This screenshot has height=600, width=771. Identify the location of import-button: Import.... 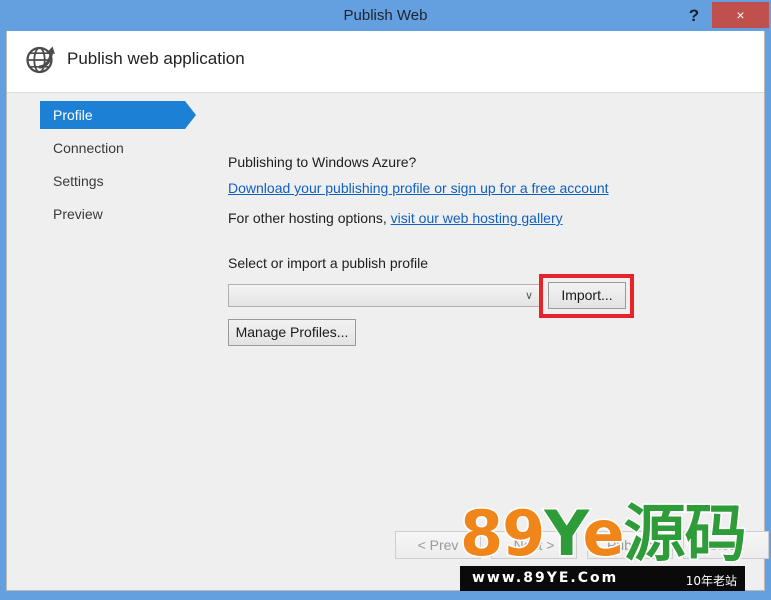
(587, 295).